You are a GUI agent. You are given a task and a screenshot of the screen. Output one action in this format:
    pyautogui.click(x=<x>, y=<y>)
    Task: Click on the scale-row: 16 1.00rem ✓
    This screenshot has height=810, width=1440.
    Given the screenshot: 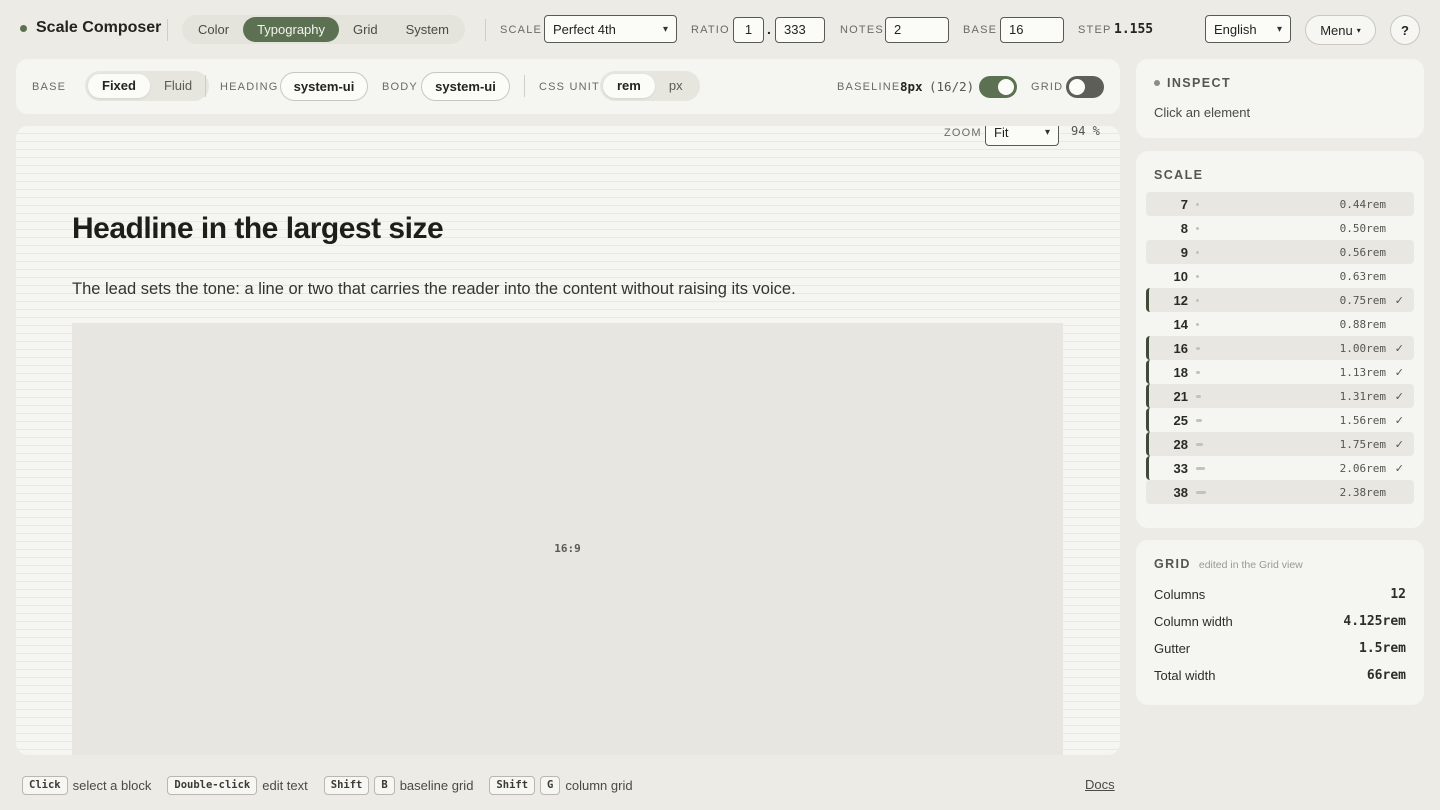 What is the action you would take?
    pyautogui.click(x=1280, y=348)
    